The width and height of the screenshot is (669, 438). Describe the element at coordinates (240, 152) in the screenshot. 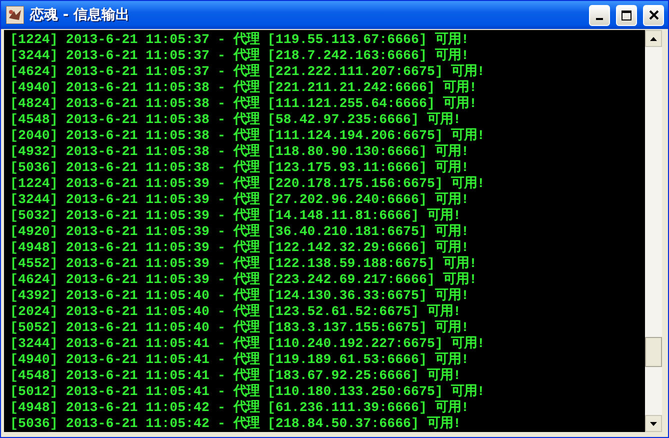

I see `log-line: [4932] 2013-6-21 11:05:38 - 代理 [118.80.90.130:6666] 可用!` at that location.